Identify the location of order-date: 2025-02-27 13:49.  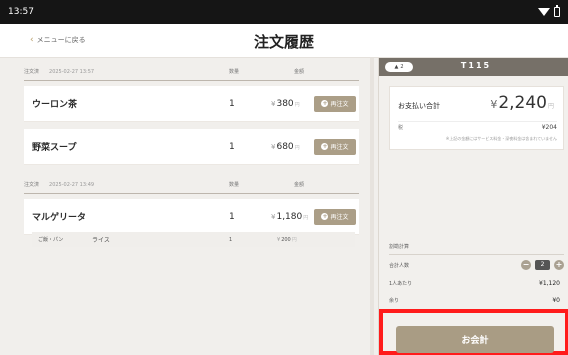
(72, 184).